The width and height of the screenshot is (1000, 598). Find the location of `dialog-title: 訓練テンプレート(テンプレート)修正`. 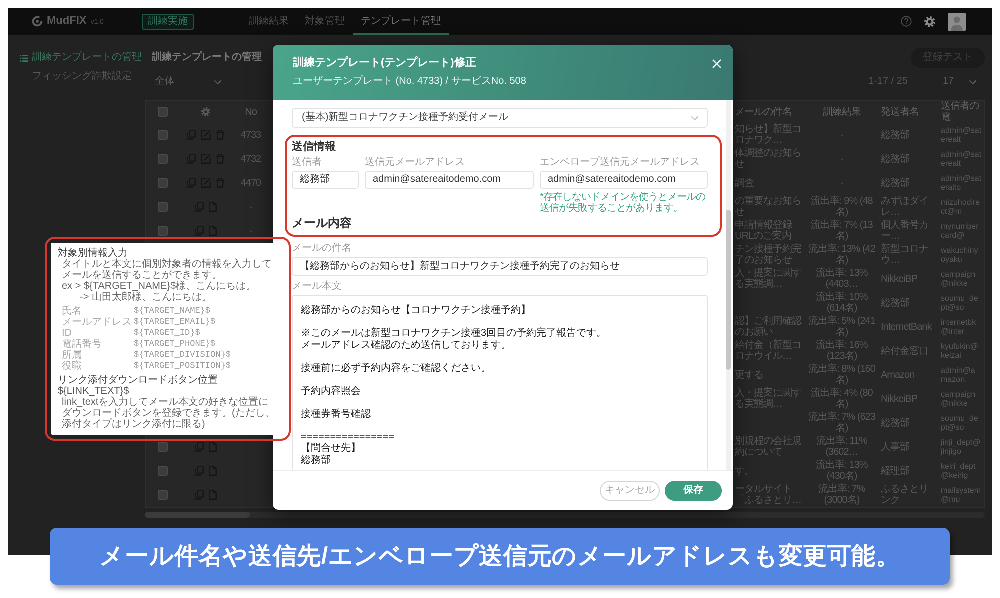

dialog-title: 訓練テンプレート(テンプレート)修正 is located at coordinates (385, 63).